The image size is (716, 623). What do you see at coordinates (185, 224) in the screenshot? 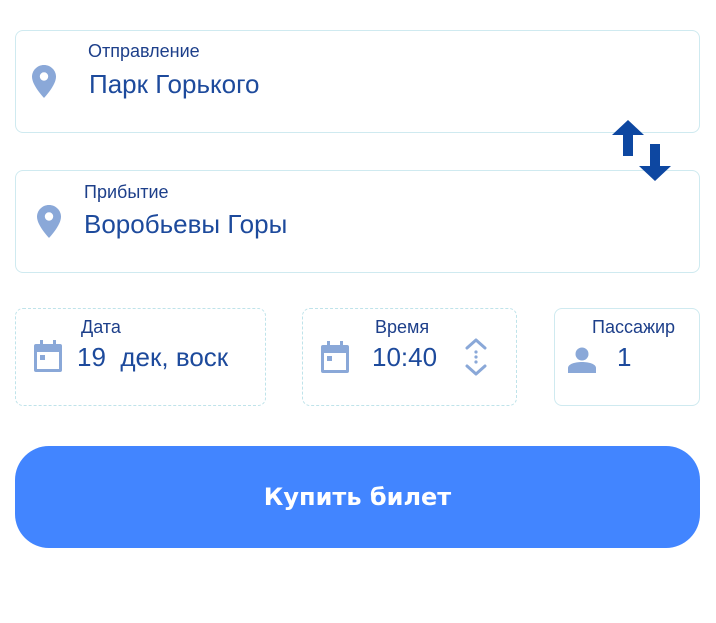
I see `arrival-value: Воробьевы Горы` at bounding box center [185, 224].